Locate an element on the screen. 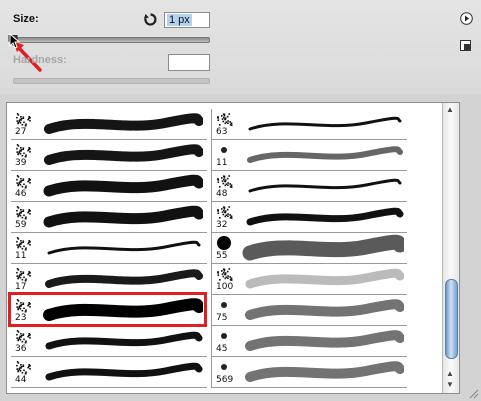 The image size is (481, 401). brush-size-label: 36 is located at coordinates (21, 349).